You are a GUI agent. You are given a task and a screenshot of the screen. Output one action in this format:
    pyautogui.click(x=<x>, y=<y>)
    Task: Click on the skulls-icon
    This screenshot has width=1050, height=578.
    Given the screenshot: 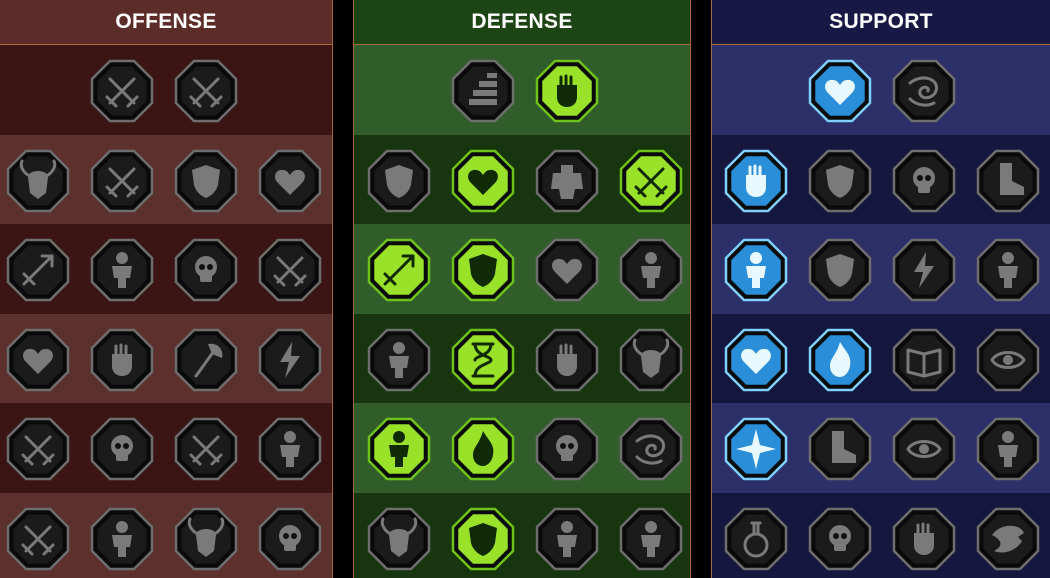 What is the action you would take?
    pyautogui.click(x=122, y=449)
    